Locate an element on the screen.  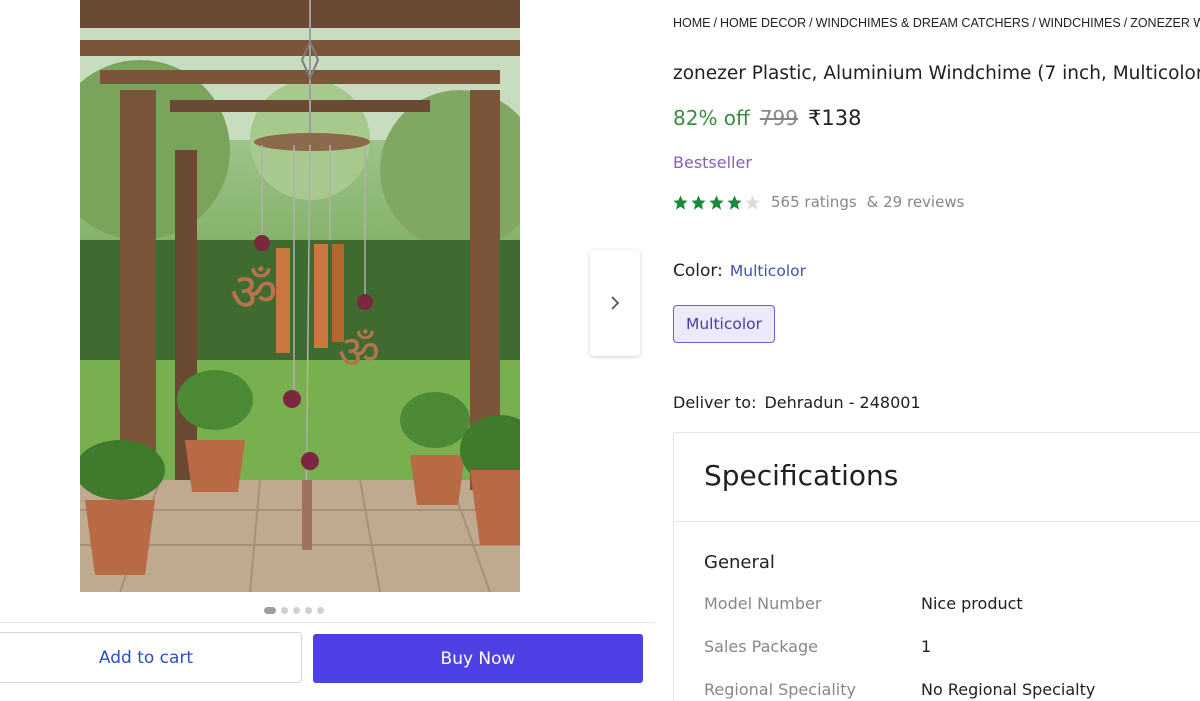
color-selected-value: Multicolor is located at coordinates (767, 271).